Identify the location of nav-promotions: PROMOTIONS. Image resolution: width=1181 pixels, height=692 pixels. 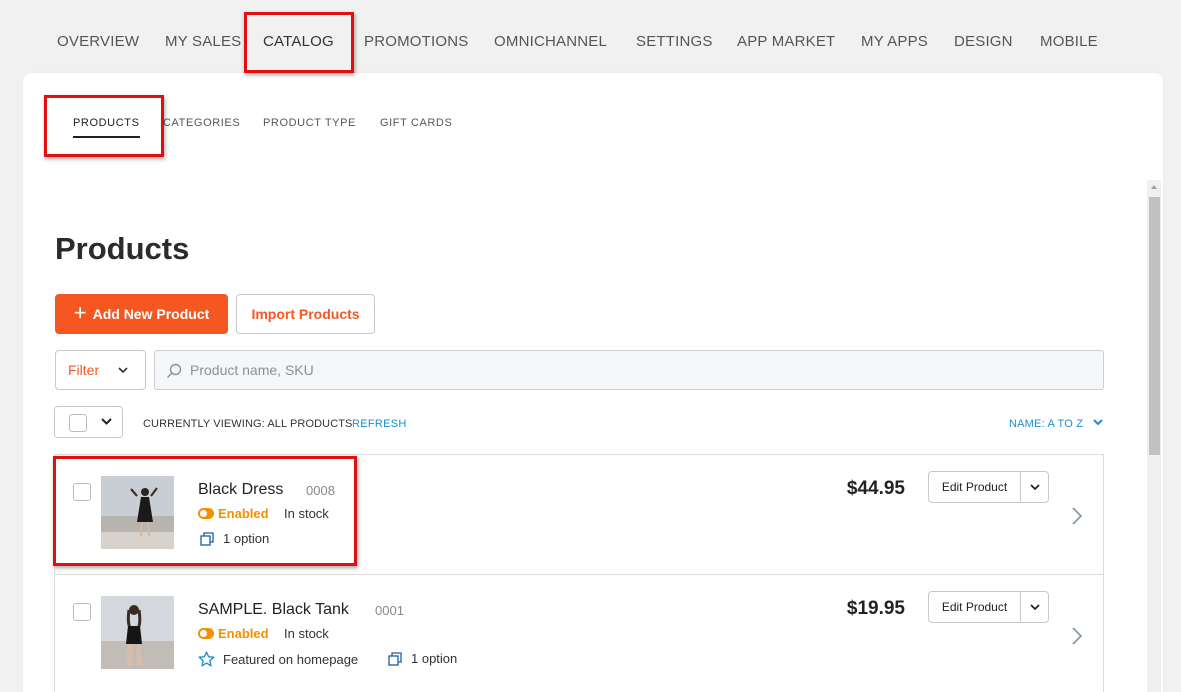
(416, 41).